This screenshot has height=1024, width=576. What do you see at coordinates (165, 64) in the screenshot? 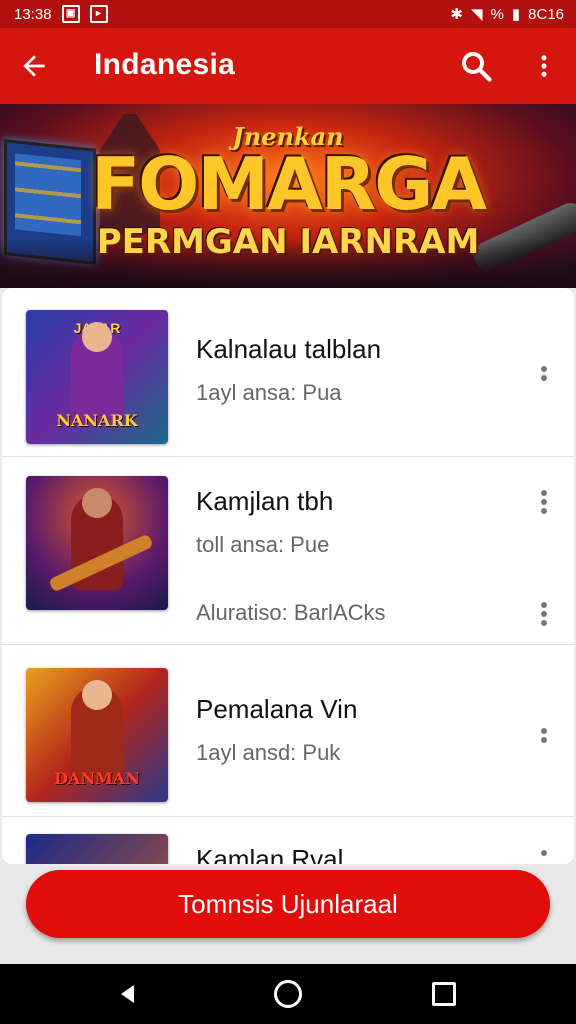
I see `page-title: Indanesia` at bounding box center [165, 64].